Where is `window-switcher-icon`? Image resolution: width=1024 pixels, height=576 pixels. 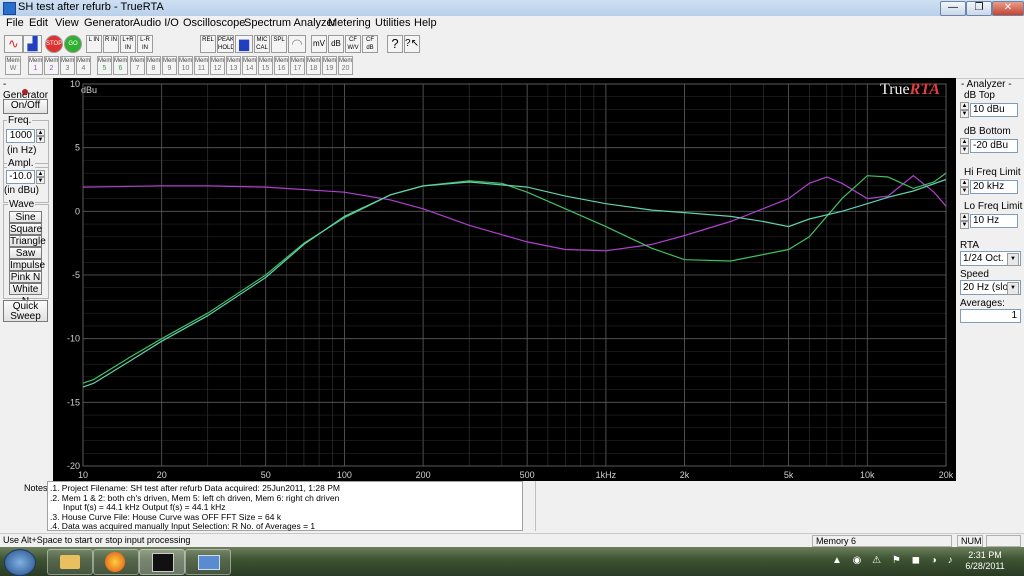
window-switcher-icon is located at coordinates (208, 562).